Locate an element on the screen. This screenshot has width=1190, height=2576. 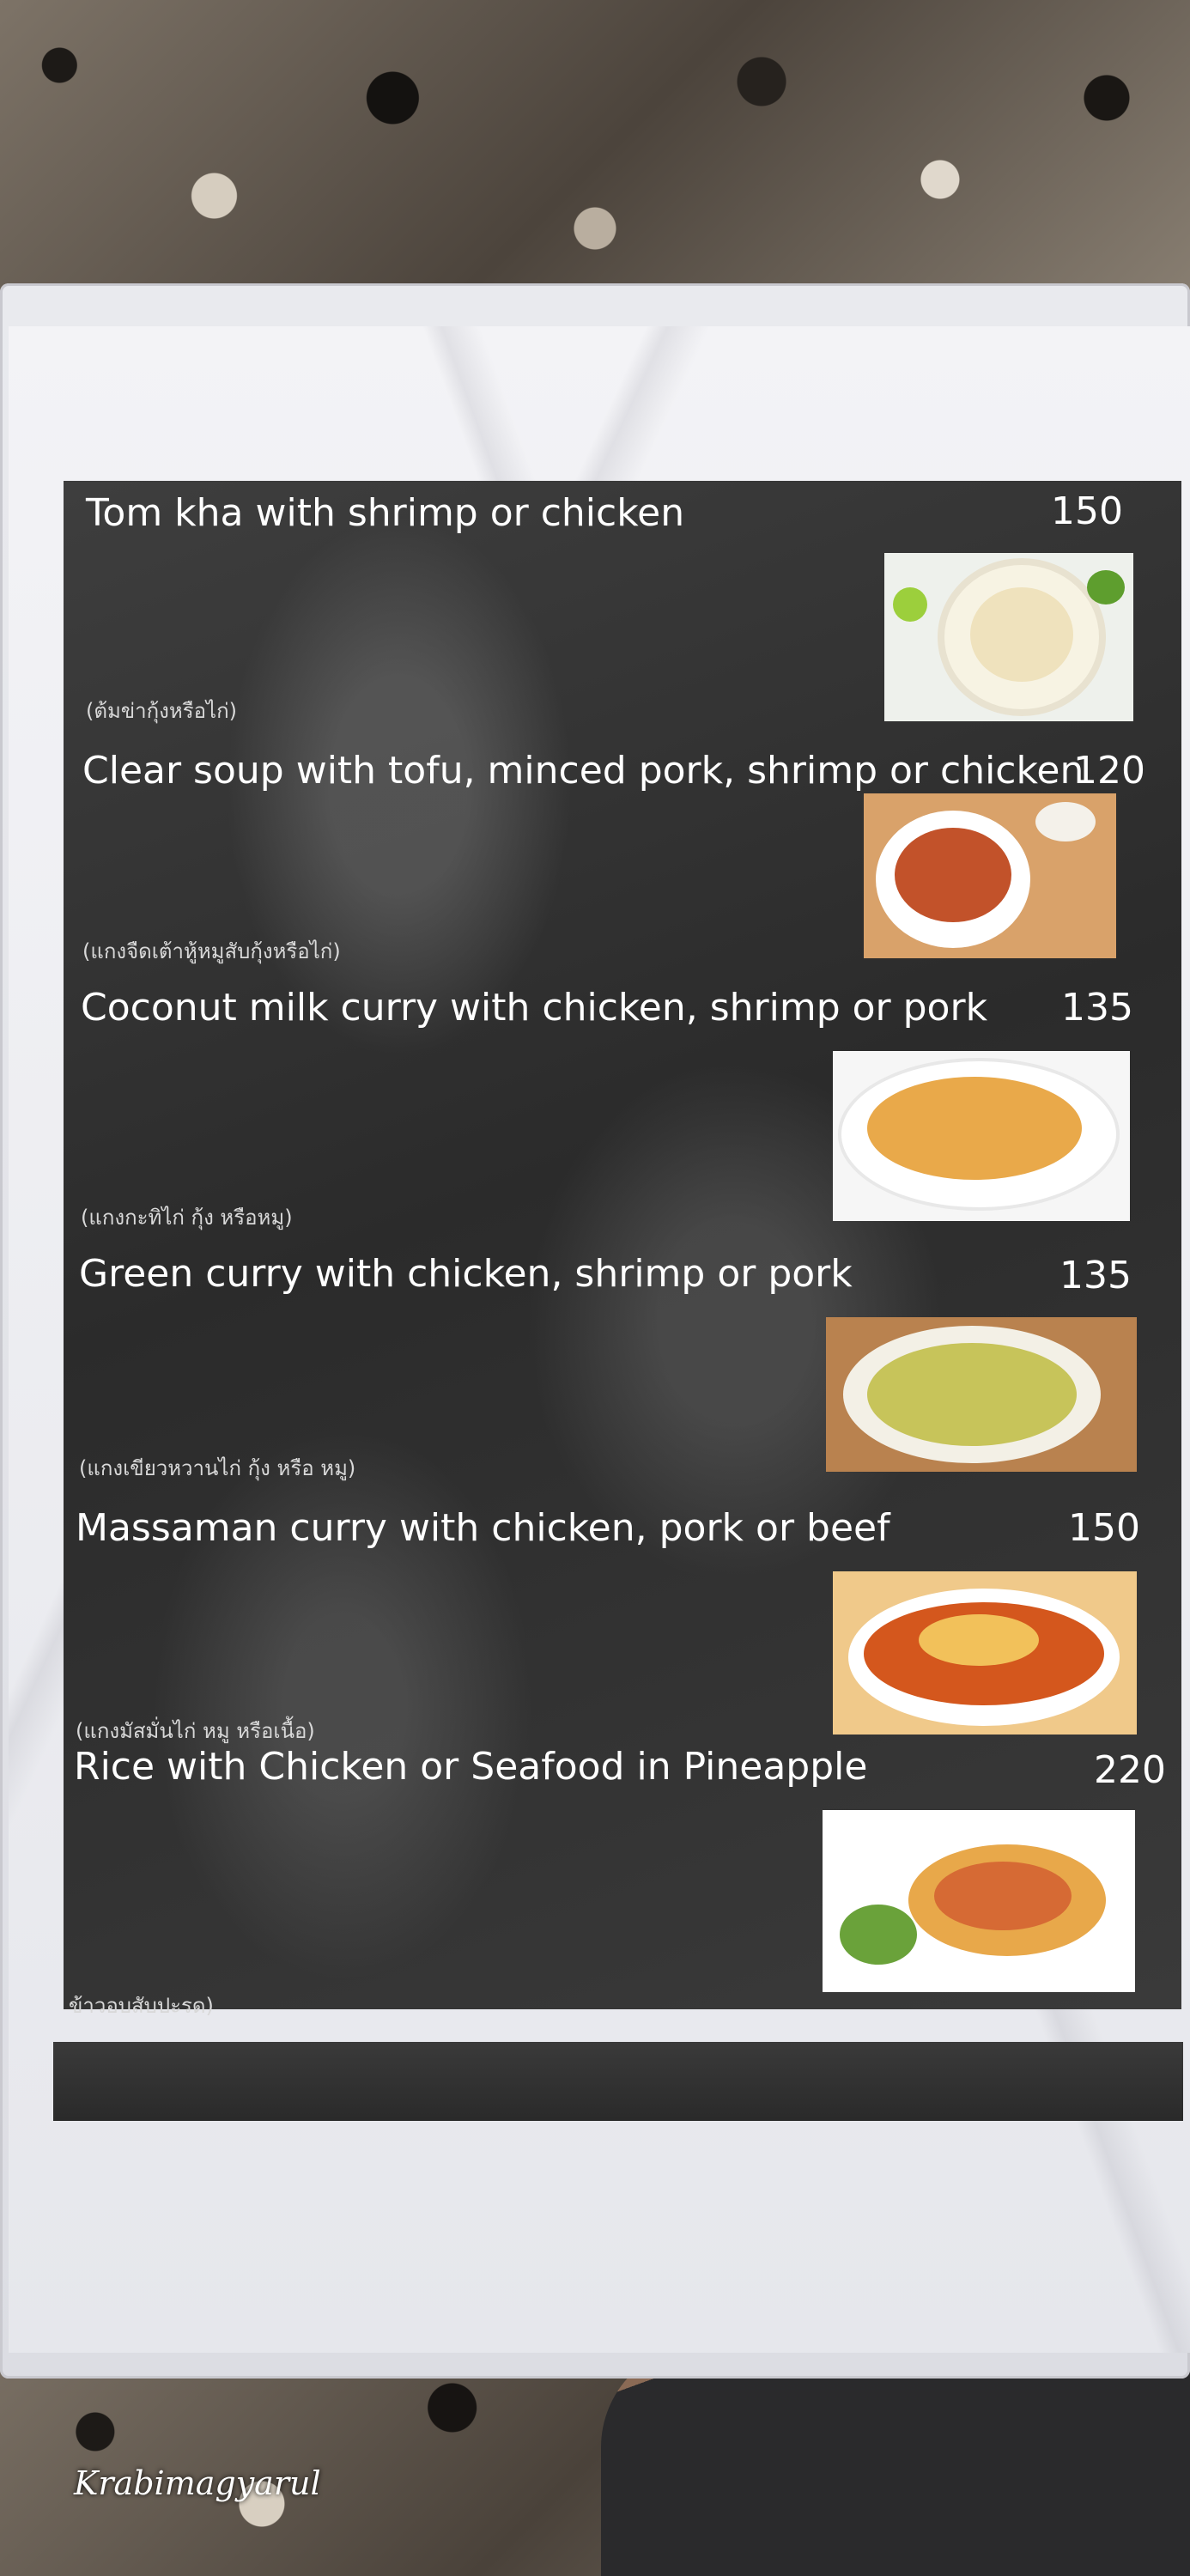
soup-bowl-photo is located at coordinates (1009, 637).